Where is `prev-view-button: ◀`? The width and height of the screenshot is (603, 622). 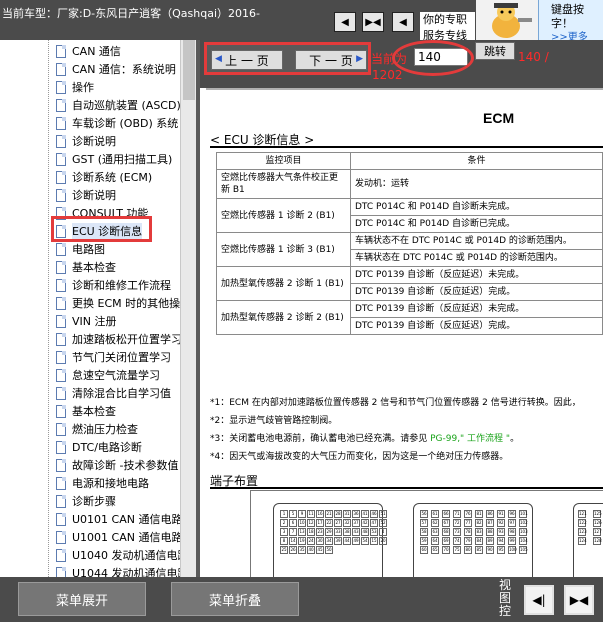
prev-view-button: ◀ is located at coordinates (345, 22).